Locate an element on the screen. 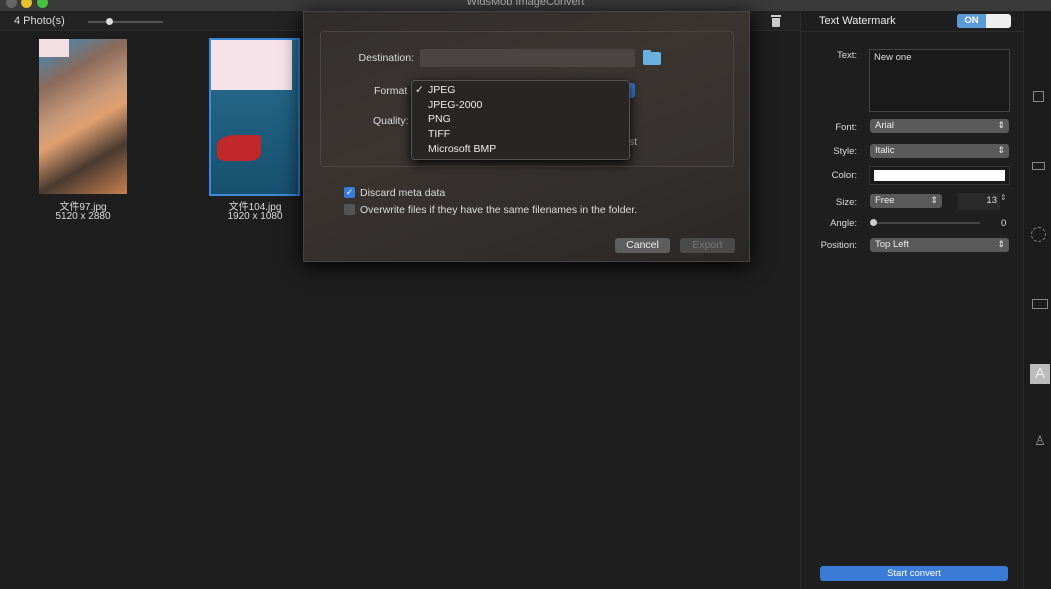  folder-icon is located at coordinates (652, 57).